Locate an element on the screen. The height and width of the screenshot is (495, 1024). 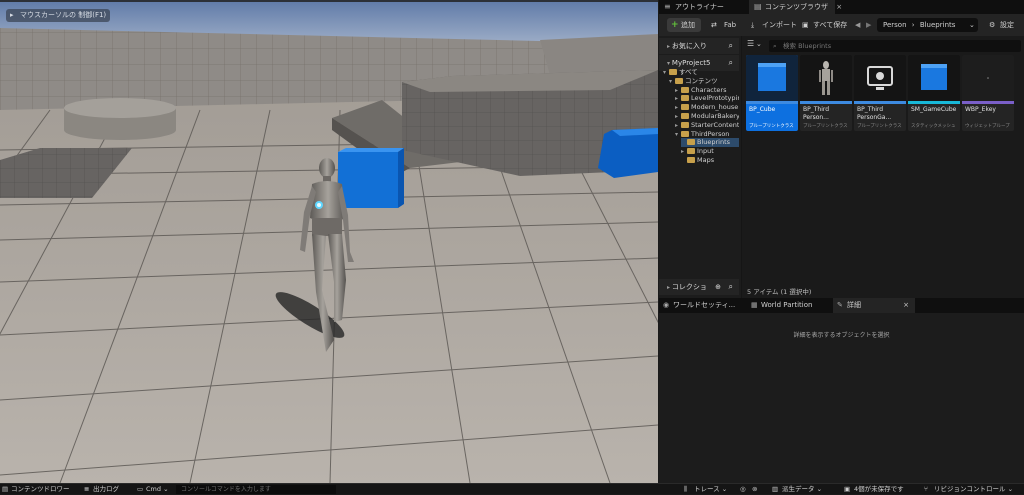
asset-class: スタティックメッシュ is located at coordinates (933, 126).